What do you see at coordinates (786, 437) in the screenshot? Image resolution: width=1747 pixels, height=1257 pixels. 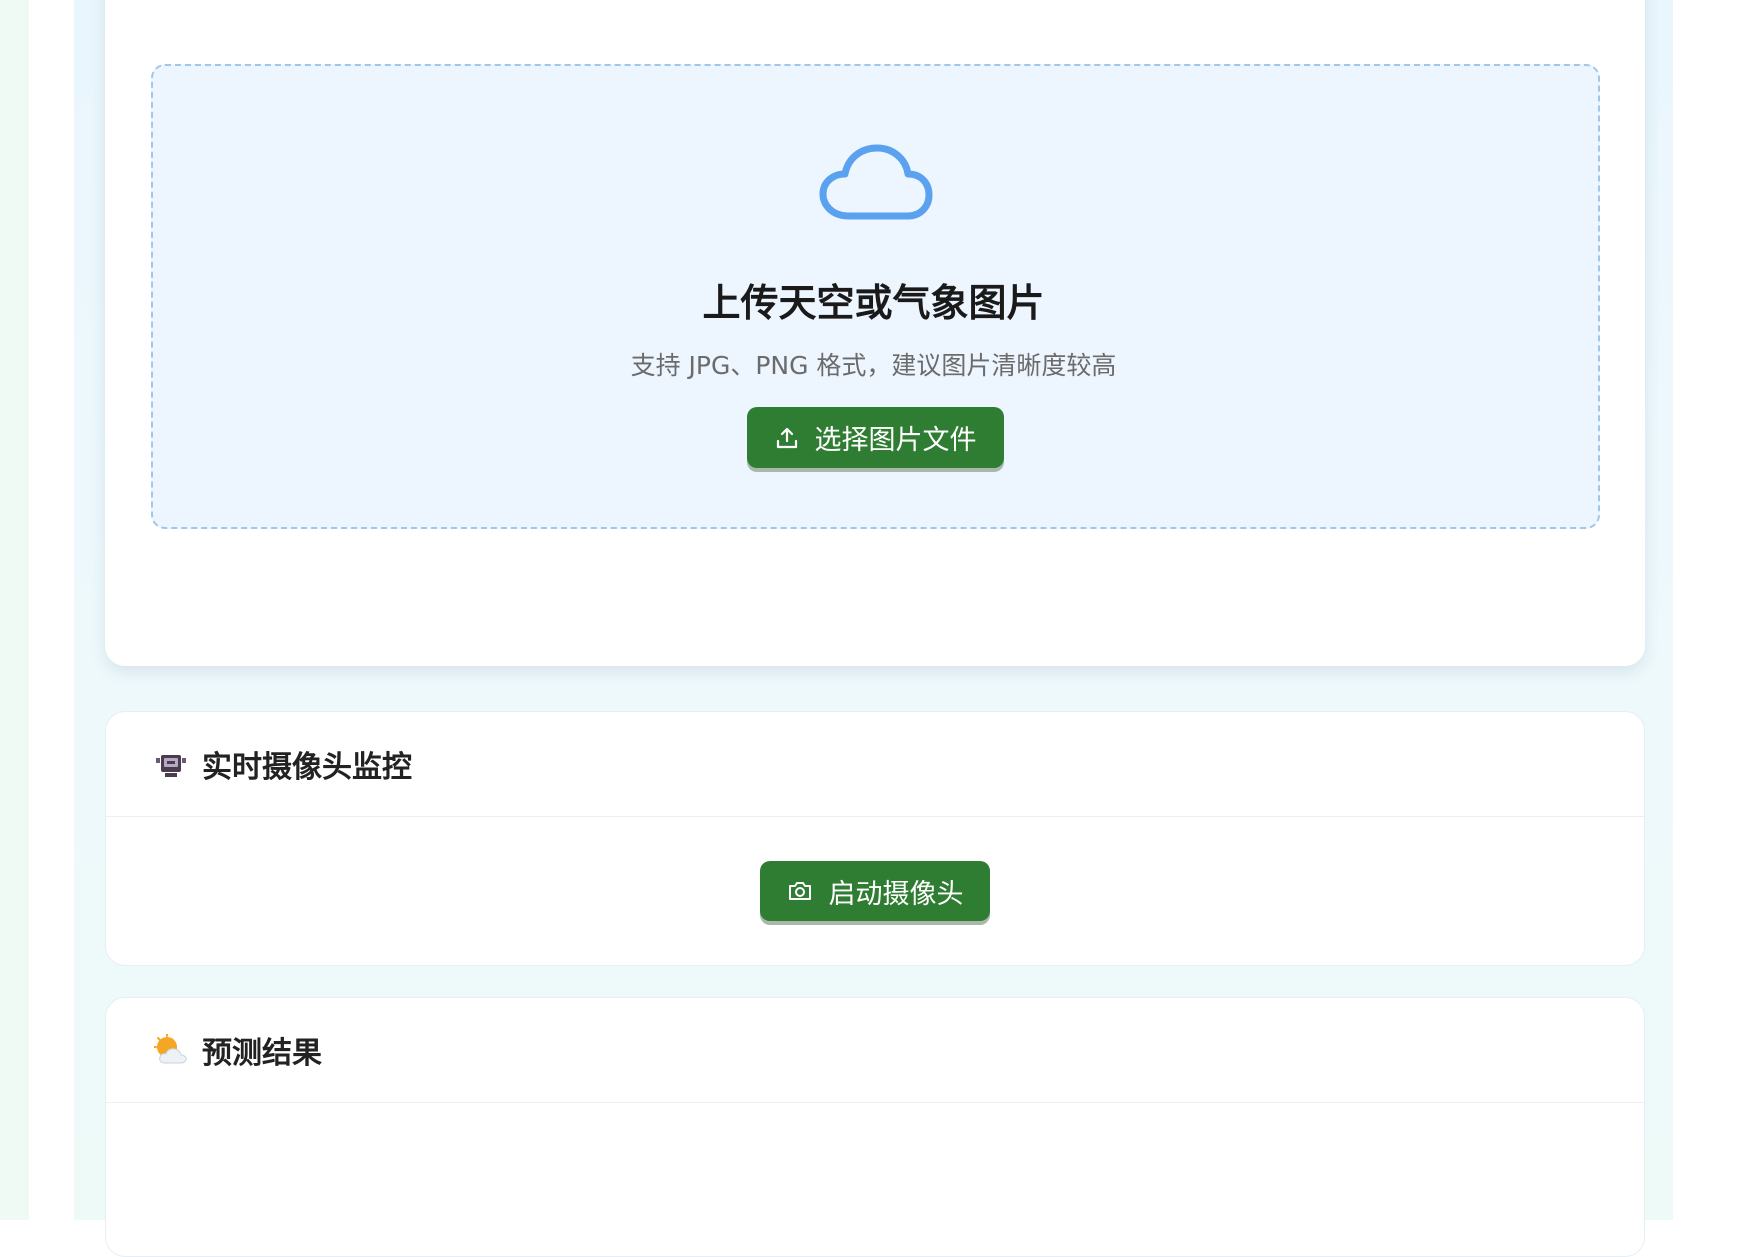 I see `upload-icon` at bounding box center [786, 437].